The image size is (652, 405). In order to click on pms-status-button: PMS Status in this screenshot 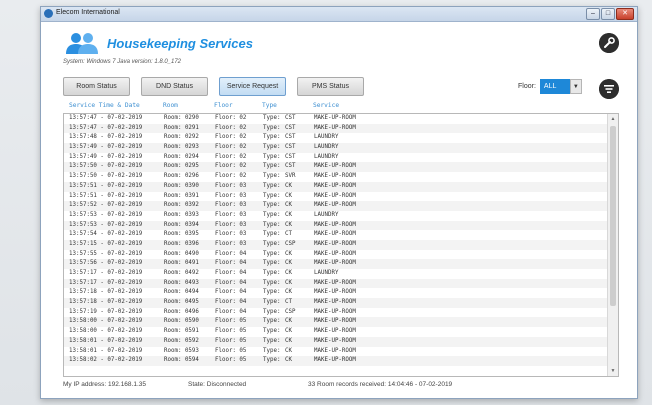, I will do `click(330, 86)`.